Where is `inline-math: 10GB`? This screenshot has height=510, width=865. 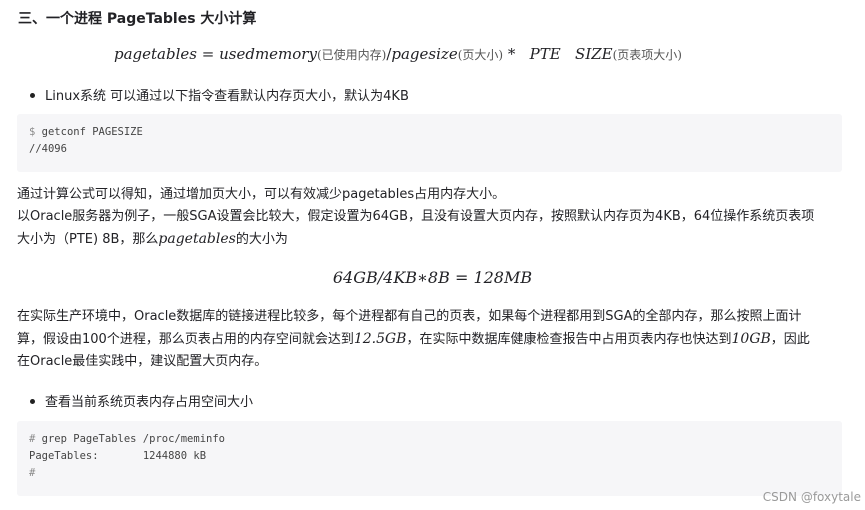 inline-math: 10GB is located at coordinates (751, 339).